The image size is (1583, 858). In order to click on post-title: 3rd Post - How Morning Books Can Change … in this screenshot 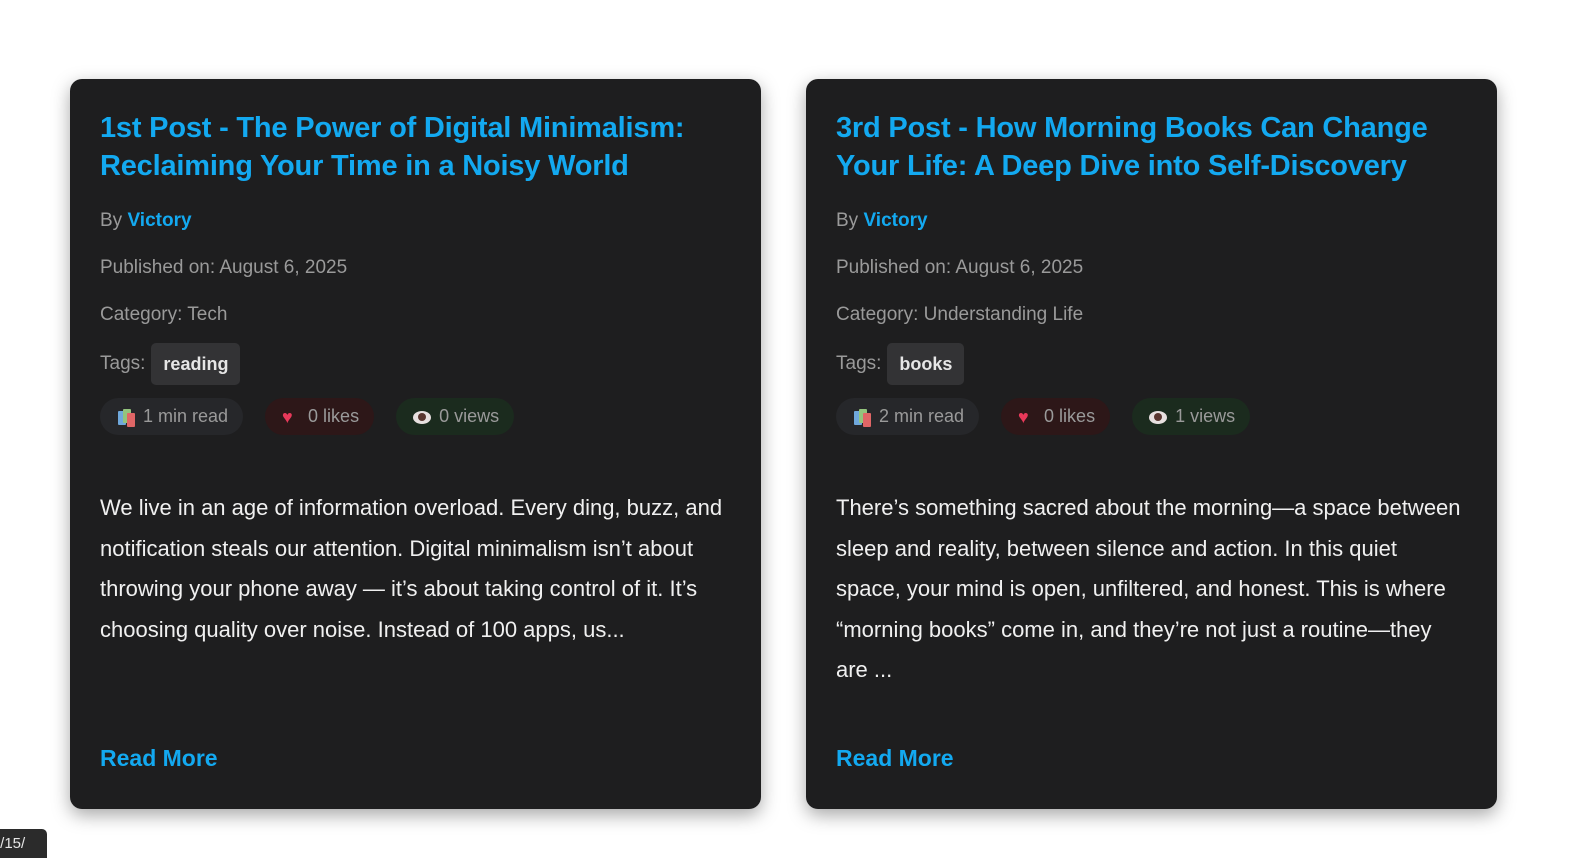, I will do `click(1151, 147)`.